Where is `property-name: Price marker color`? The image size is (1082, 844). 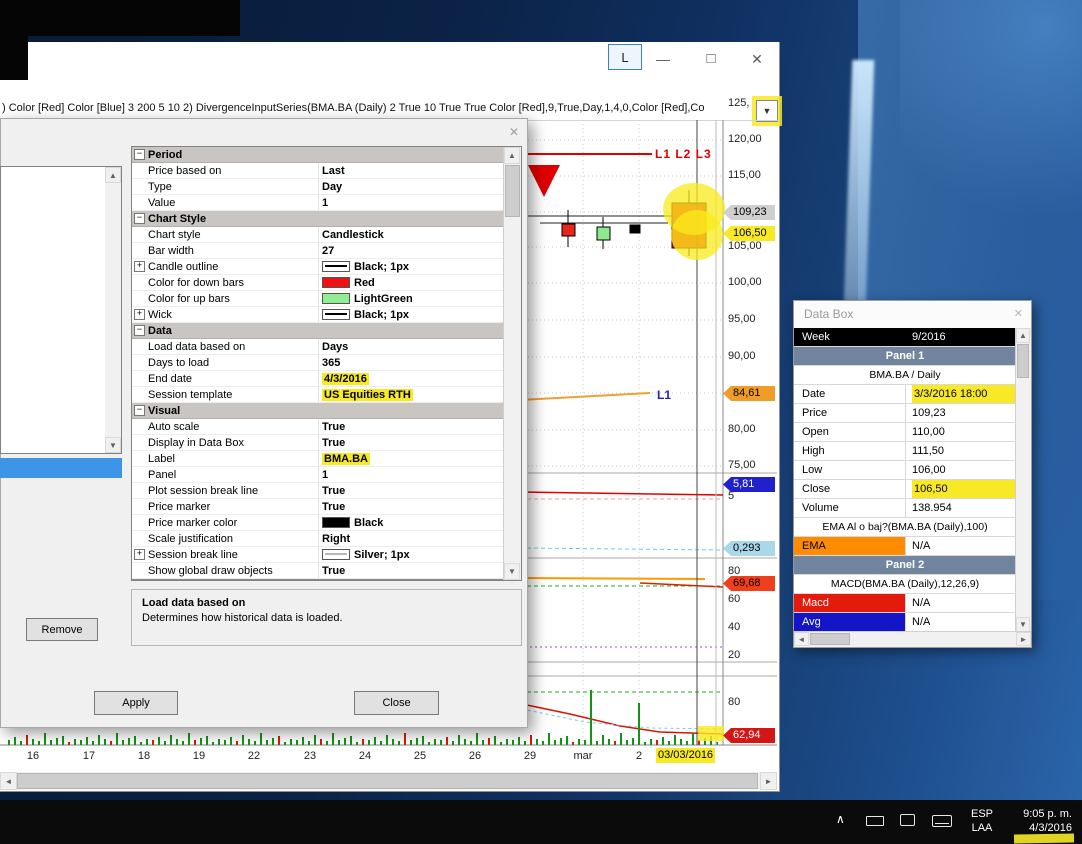
property-name: Price marker color is located at coordinates (193, 522).